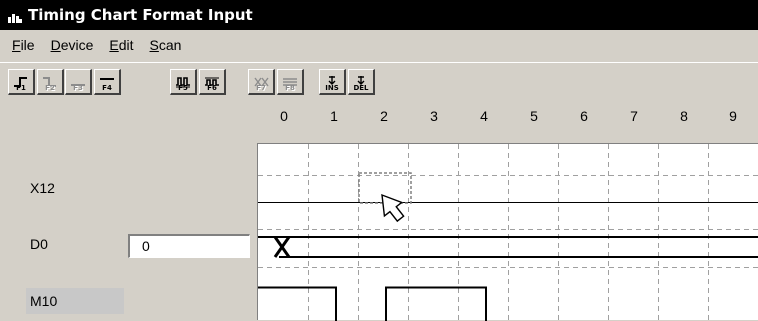 Image resolution: width=758 pixels, height=321 pixels. What do you see at coordinates (733, 116) in the screenshot?
I see `time-tick-9: 9` at bounding box center [733, 116].